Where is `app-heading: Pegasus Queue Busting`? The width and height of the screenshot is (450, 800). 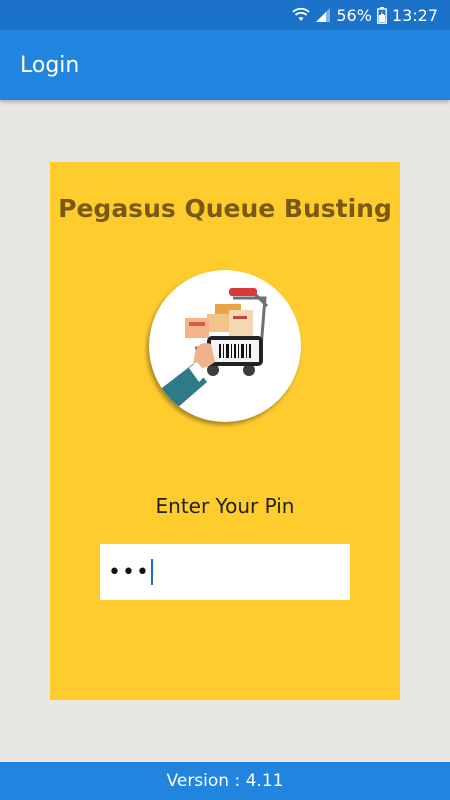
app-heading: Pegasus Queue Busting is located at coordinates (225, 208).